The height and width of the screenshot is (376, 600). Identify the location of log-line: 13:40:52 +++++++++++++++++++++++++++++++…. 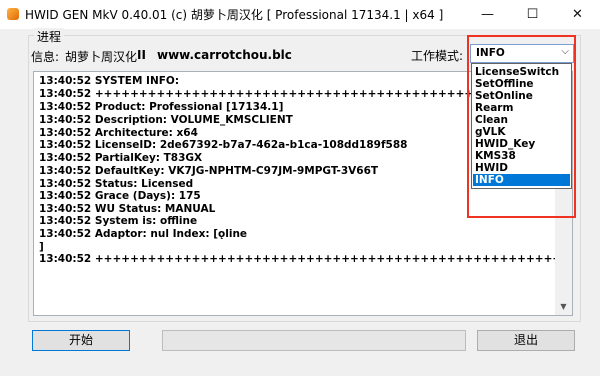
(305, 259).